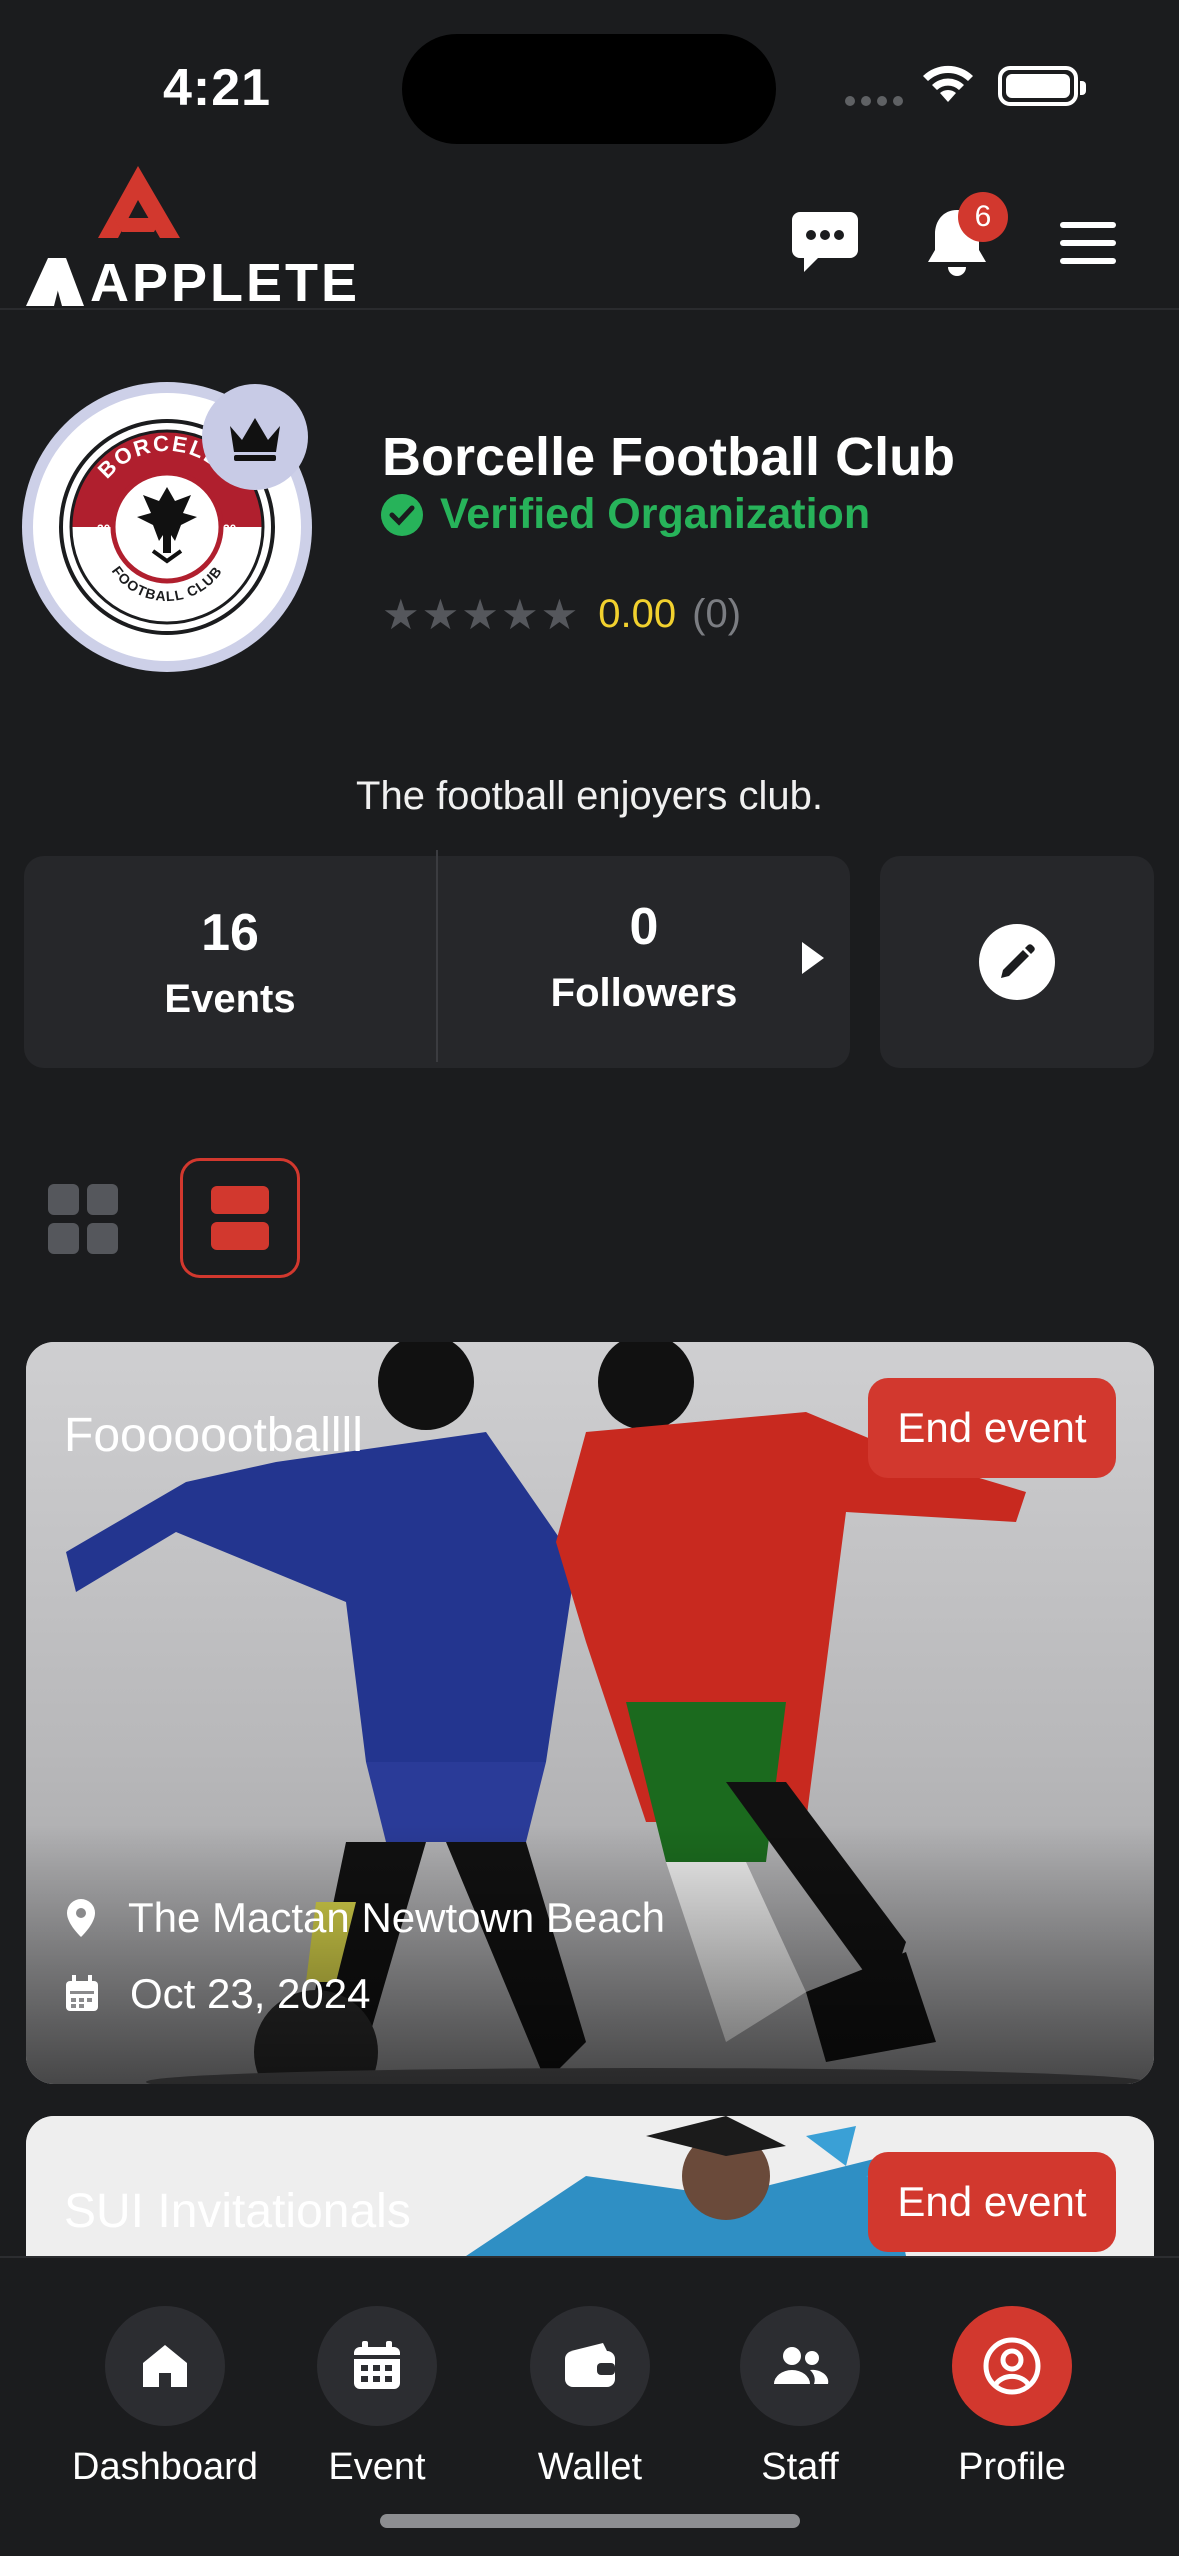 This screenshot has height=2556, width=1179. What do you see at coordinates (655, 514) in the screenshot?
I see `verified-label: Verified Organization` at bounding box center [655, 514].